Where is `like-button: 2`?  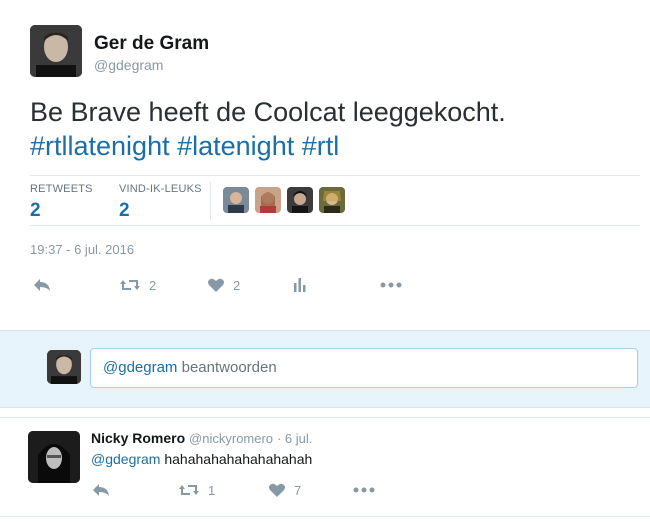 like-button: 2 is located at coordinates (223, 285).